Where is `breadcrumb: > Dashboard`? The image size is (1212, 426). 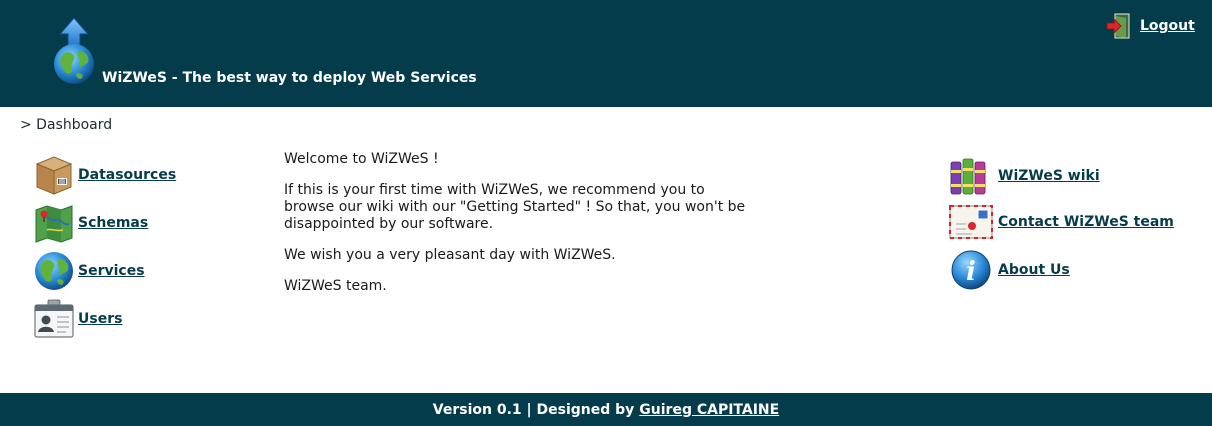 breadcrumb: > Dashboard is located at coordinates (66, 125).